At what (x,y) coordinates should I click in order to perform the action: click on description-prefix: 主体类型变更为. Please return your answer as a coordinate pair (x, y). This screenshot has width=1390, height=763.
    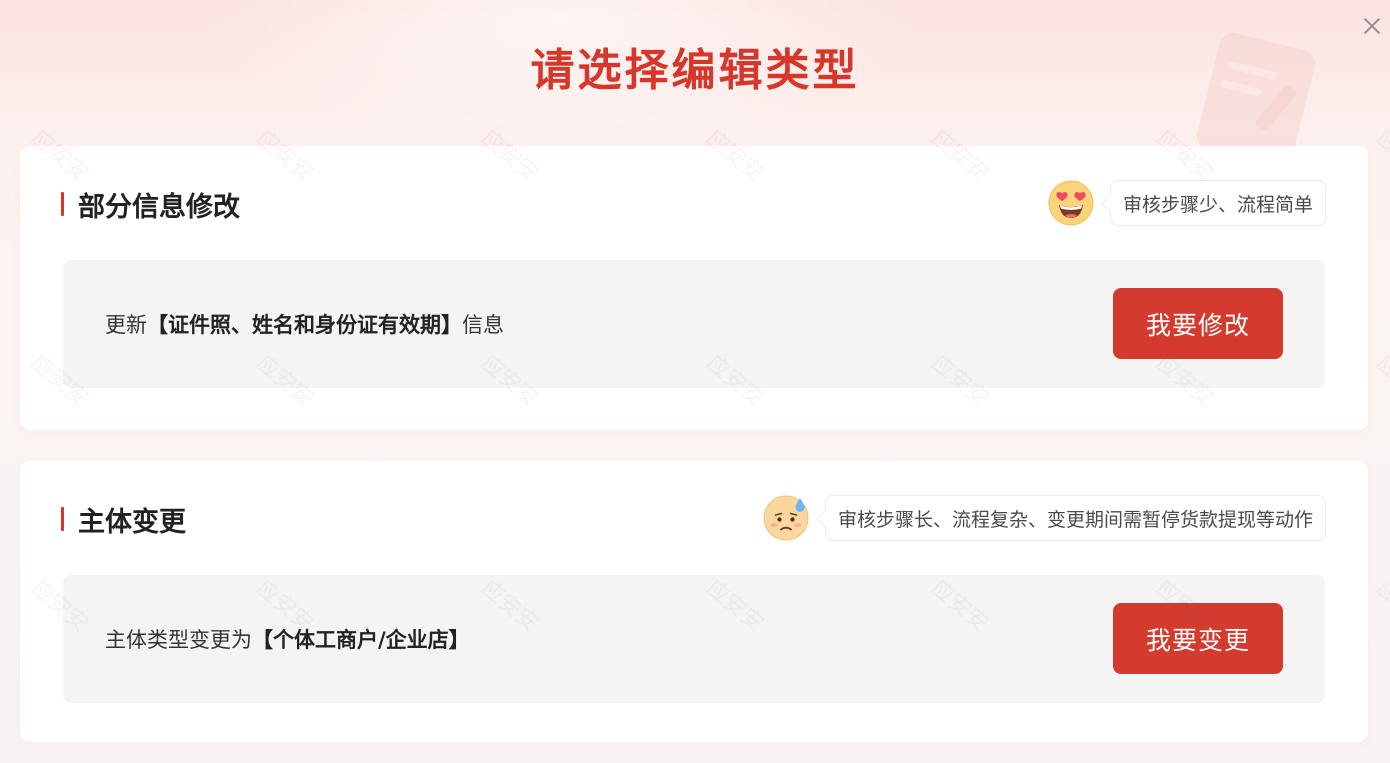
    Looking at the image, I should click on (178, 640).